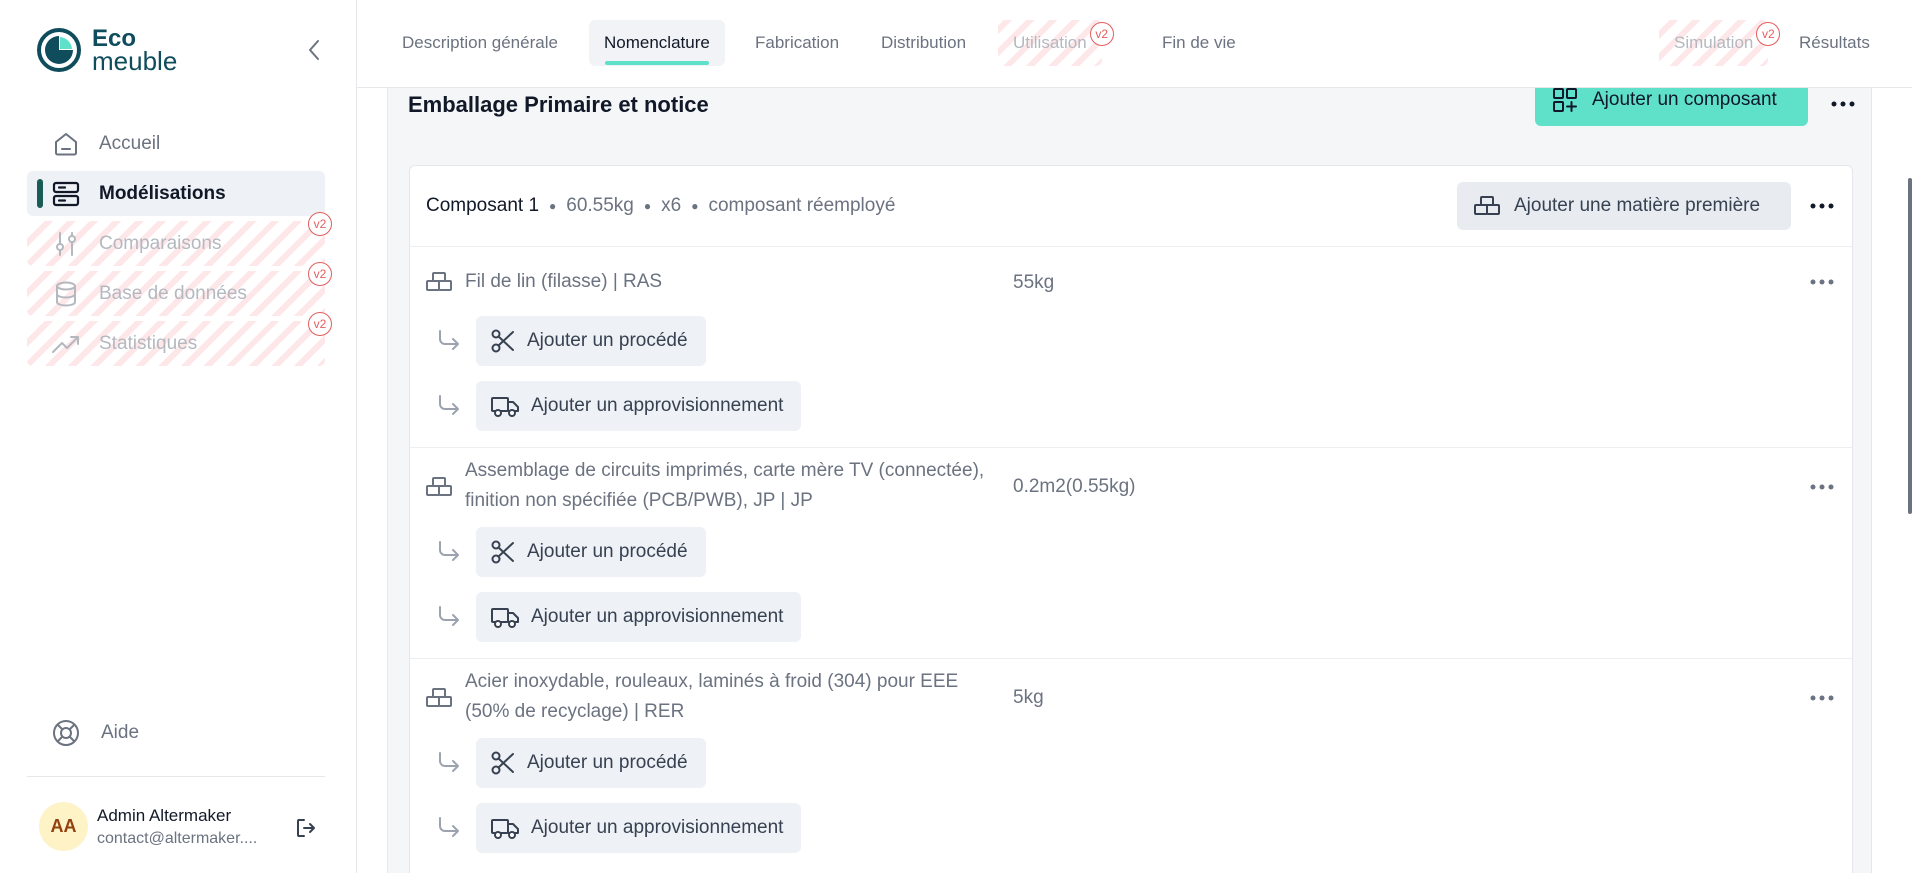  What do you see at coordinates (59, 50) in the screenshot?
I see `eco-meuble-logo-icon` at bounding box center [59, 50].